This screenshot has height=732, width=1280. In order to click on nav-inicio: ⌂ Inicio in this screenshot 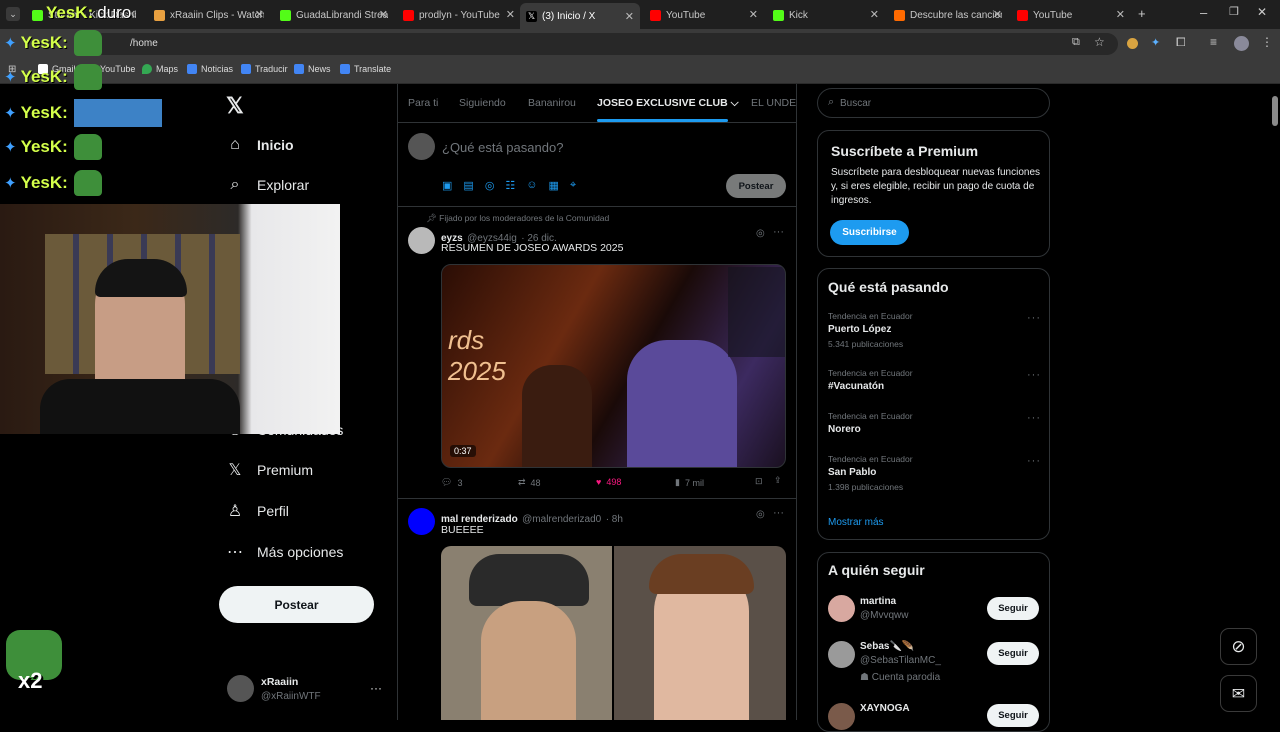, I will do `click(259, 145)`.